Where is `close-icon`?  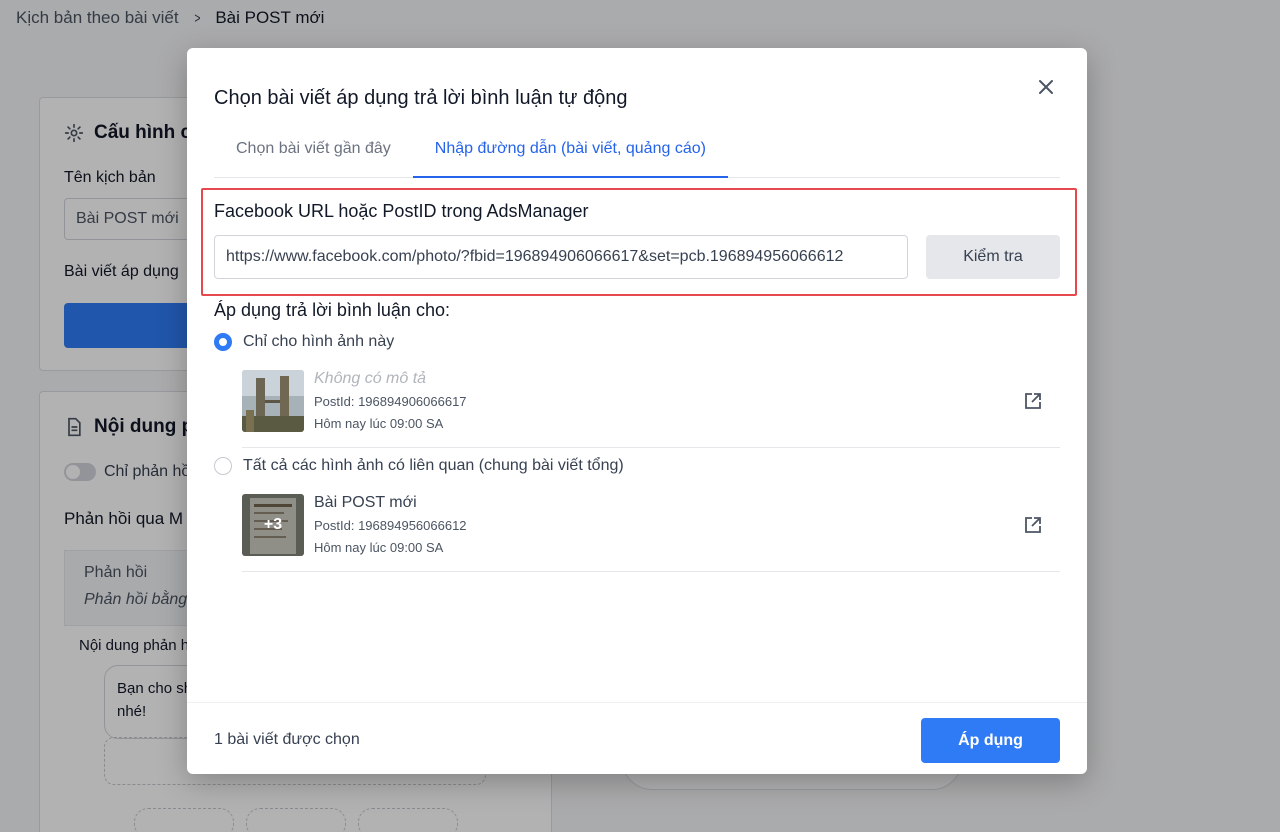 close-icon is located at coordinates (1046, 87).